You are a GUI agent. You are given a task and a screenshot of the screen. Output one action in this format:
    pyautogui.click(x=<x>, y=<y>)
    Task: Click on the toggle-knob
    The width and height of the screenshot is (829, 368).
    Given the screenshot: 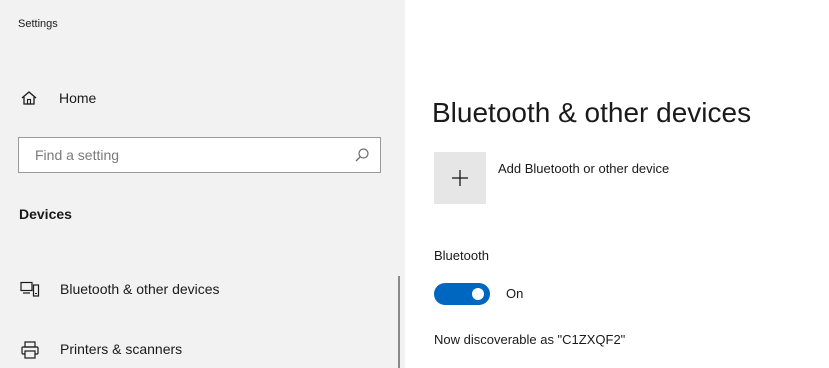 What is the action you would take?
    pyautogui.click(x=478, y=294)
    